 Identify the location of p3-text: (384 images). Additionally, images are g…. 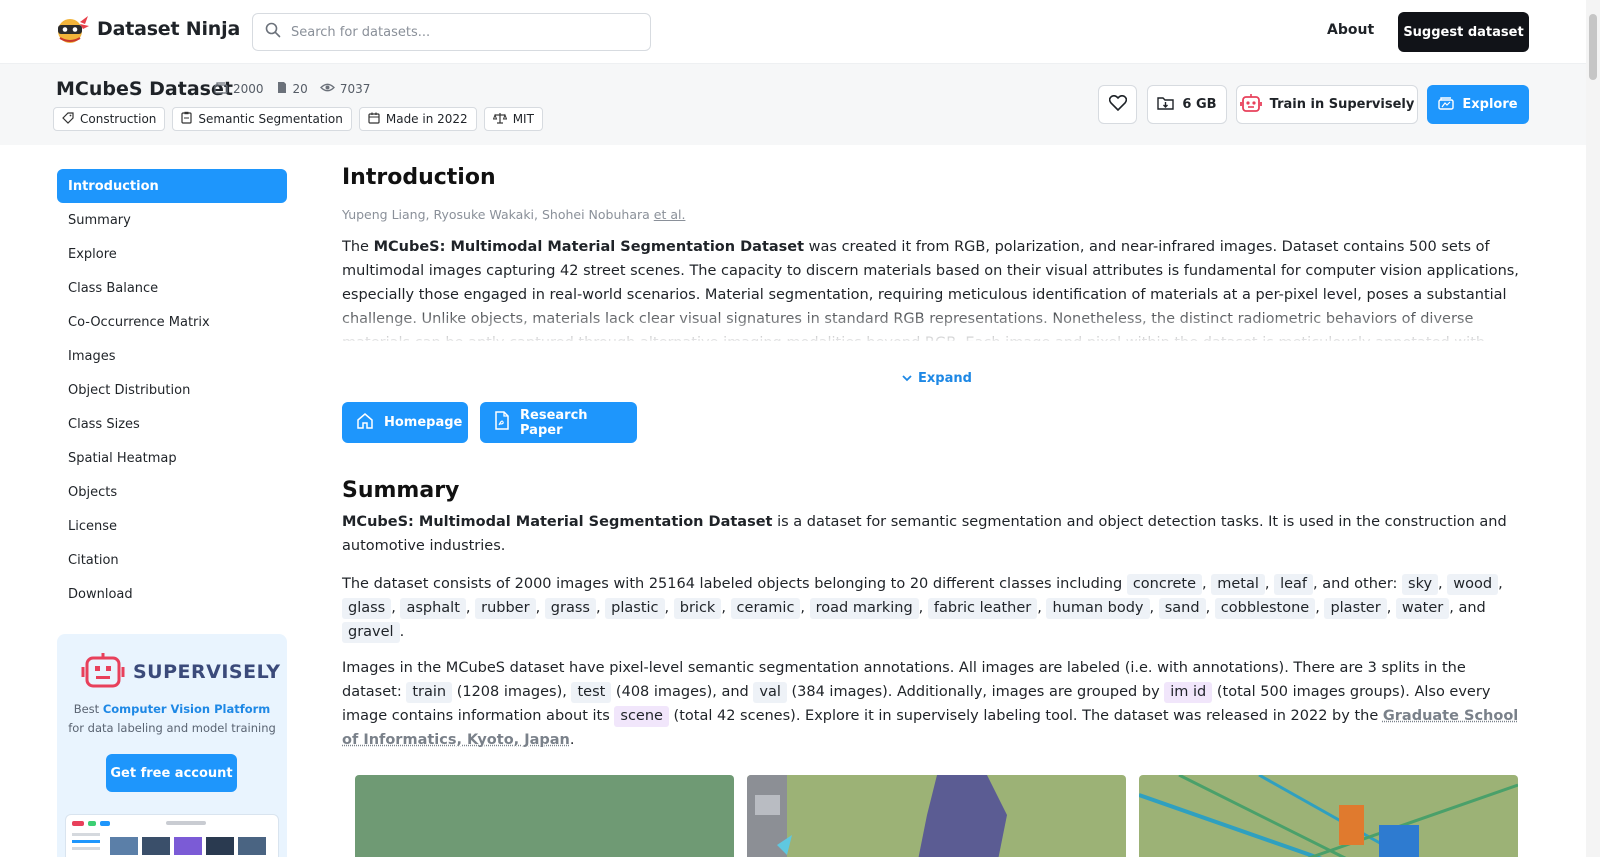
(975, 692).